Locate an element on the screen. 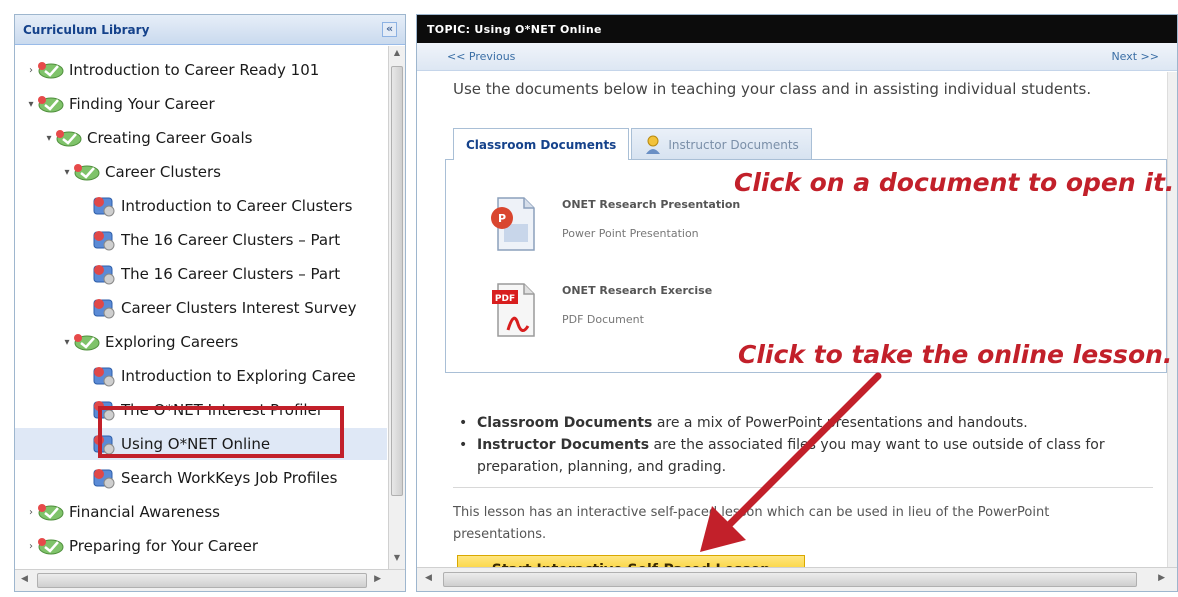 The width and height of the screenshot is (1178, 597). tree-item: ▾ Creating Career Goals is located at coordinates (201, 138).